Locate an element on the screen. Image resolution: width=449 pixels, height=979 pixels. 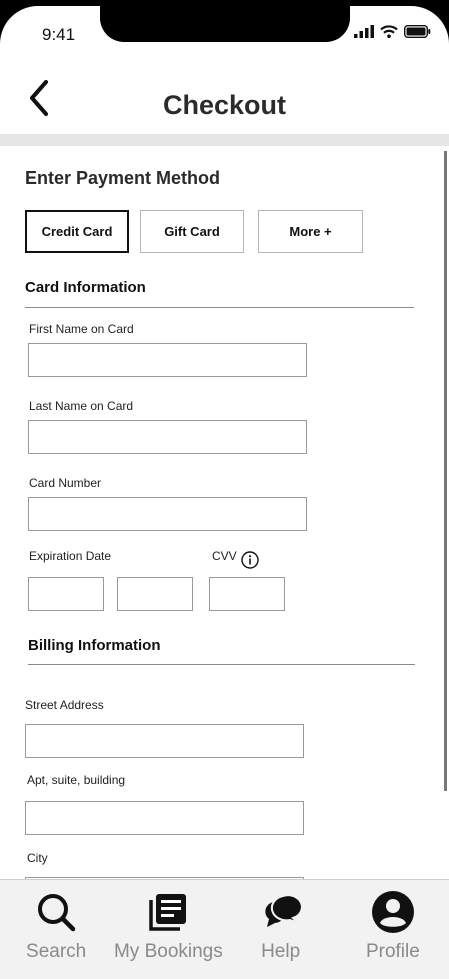
gift-card-button: Gift Card is located at coordinates (192, 231).